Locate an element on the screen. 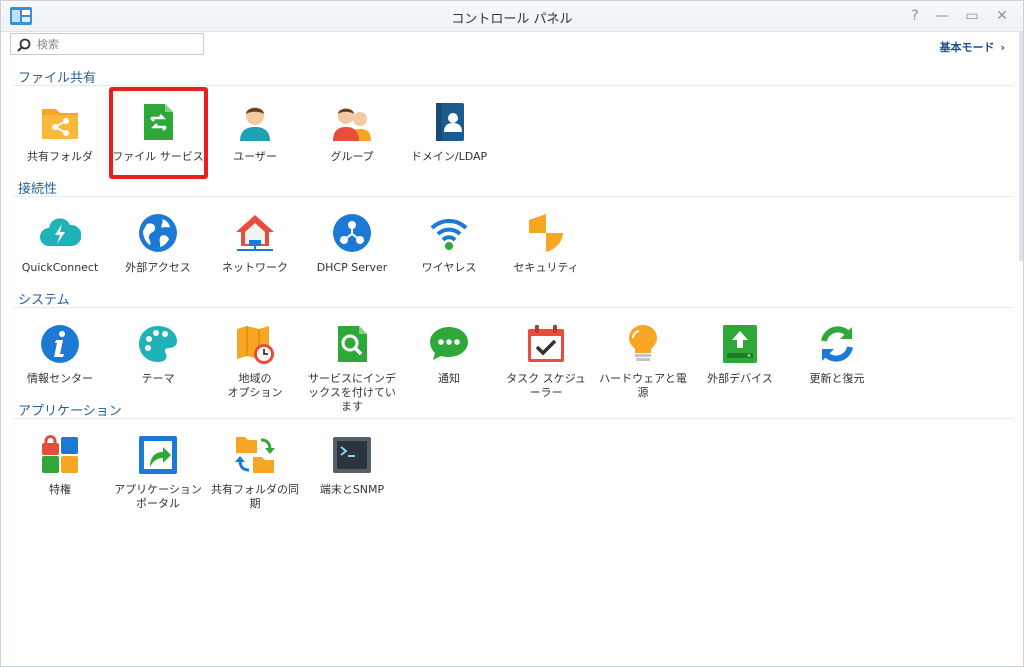  item-label: ワイヤレス is located at coordinates (449, 267).